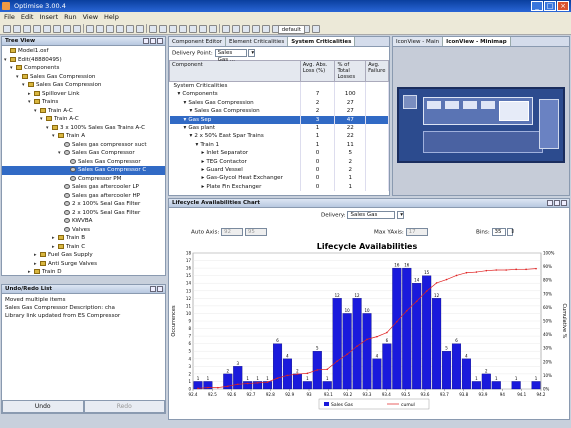  I want to click on menu-item: Run, so click(70, 17).